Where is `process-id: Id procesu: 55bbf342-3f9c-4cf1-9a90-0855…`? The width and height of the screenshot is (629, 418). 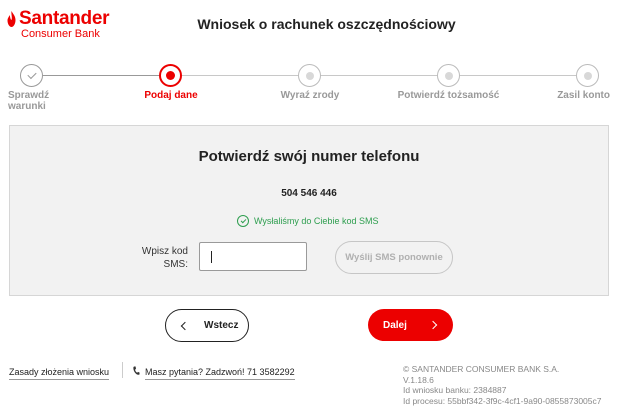
process-id: Id procesu: 55bbf342-3f9c-4cf1-9a90-0855… is located at coordinates (502, 400).